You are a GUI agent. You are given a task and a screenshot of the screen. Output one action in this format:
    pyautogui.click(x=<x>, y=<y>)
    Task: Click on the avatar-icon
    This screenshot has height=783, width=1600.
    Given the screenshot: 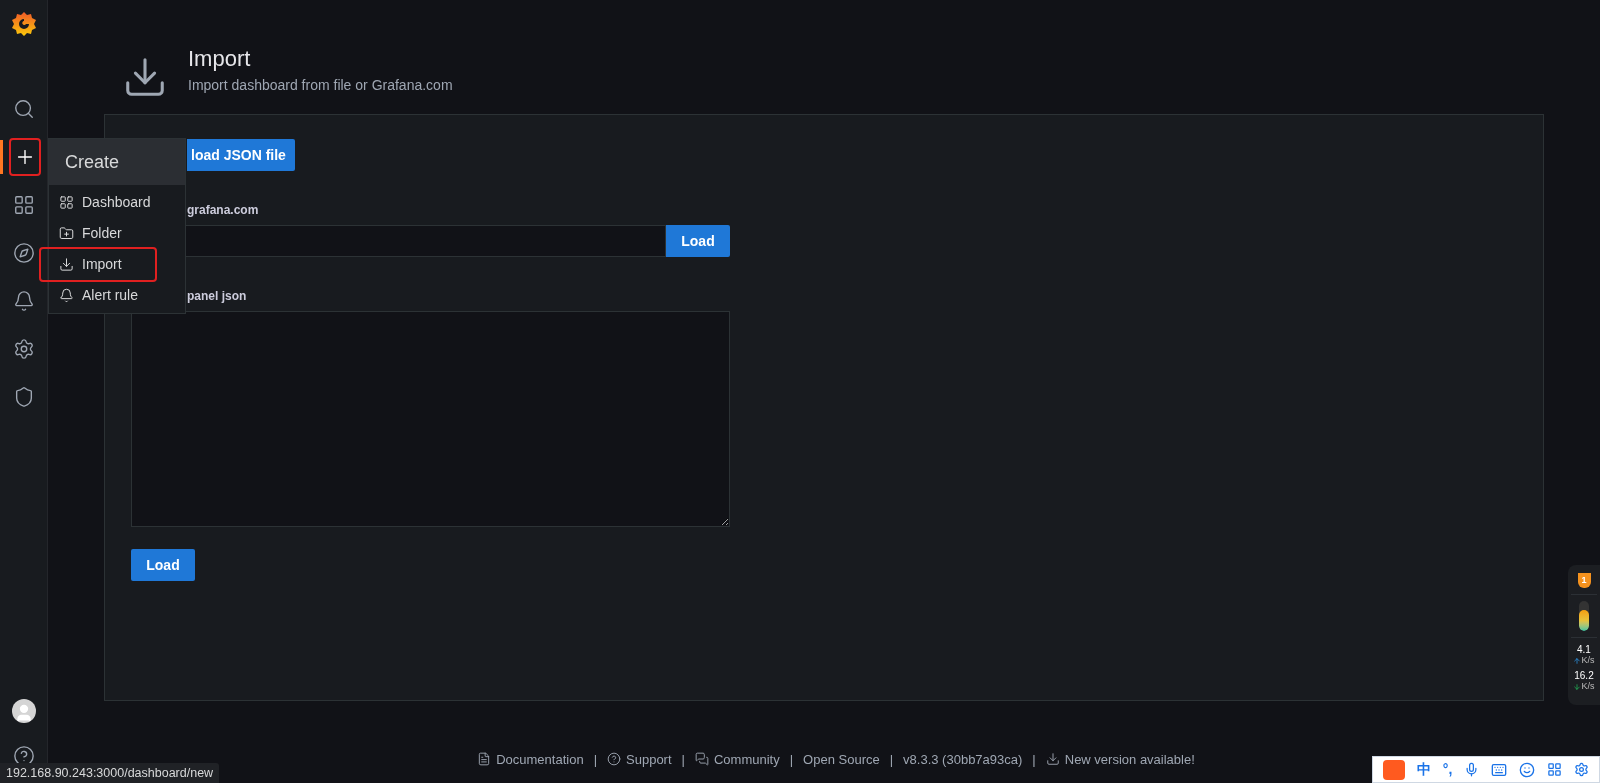 What is the action you would take?
    pyautogui.click(x=23, y=711)
    